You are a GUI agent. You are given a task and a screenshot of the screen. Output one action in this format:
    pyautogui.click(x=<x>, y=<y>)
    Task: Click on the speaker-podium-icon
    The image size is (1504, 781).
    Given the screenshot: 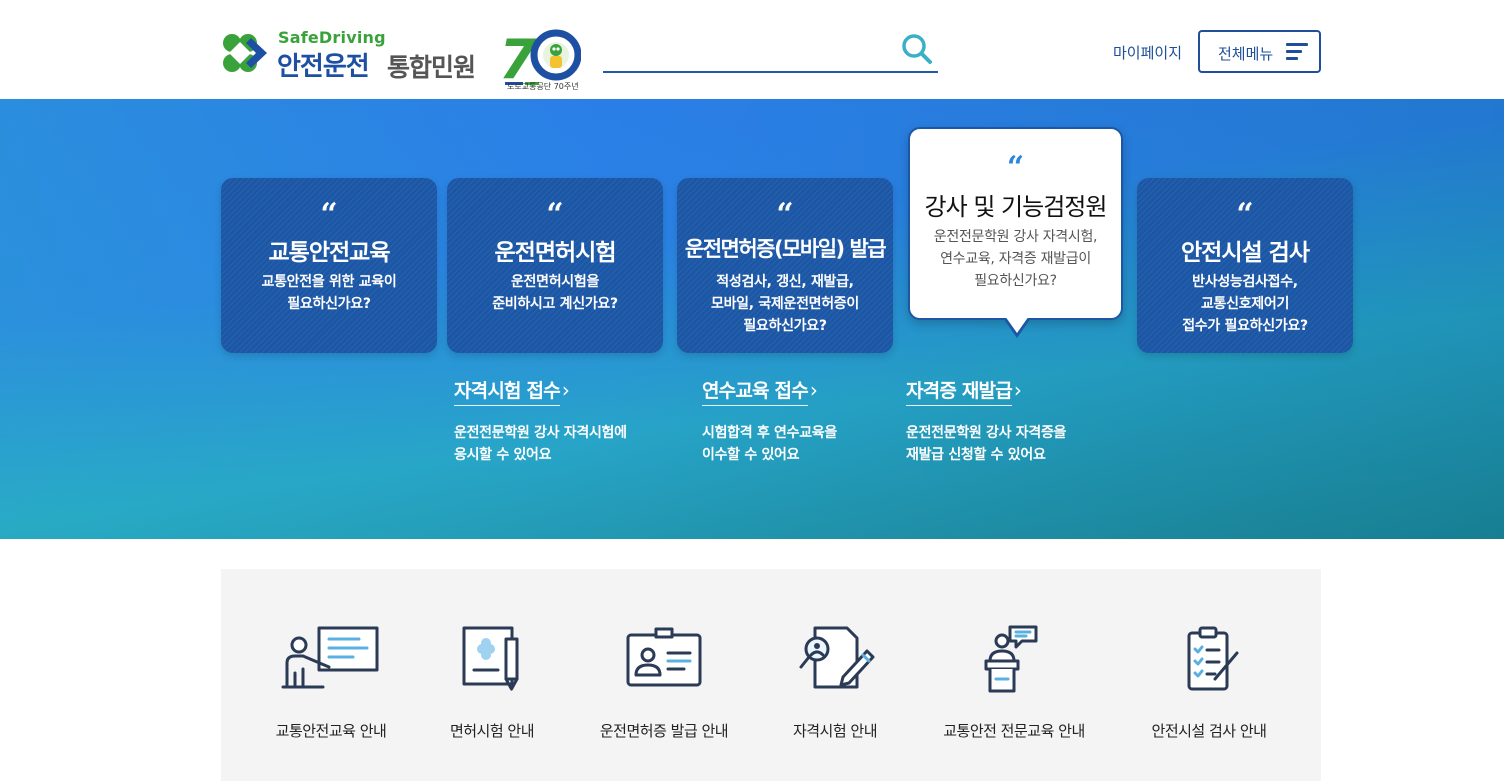 What is the action you would take?
    pyautogui.click(x=1011, y=659)
    